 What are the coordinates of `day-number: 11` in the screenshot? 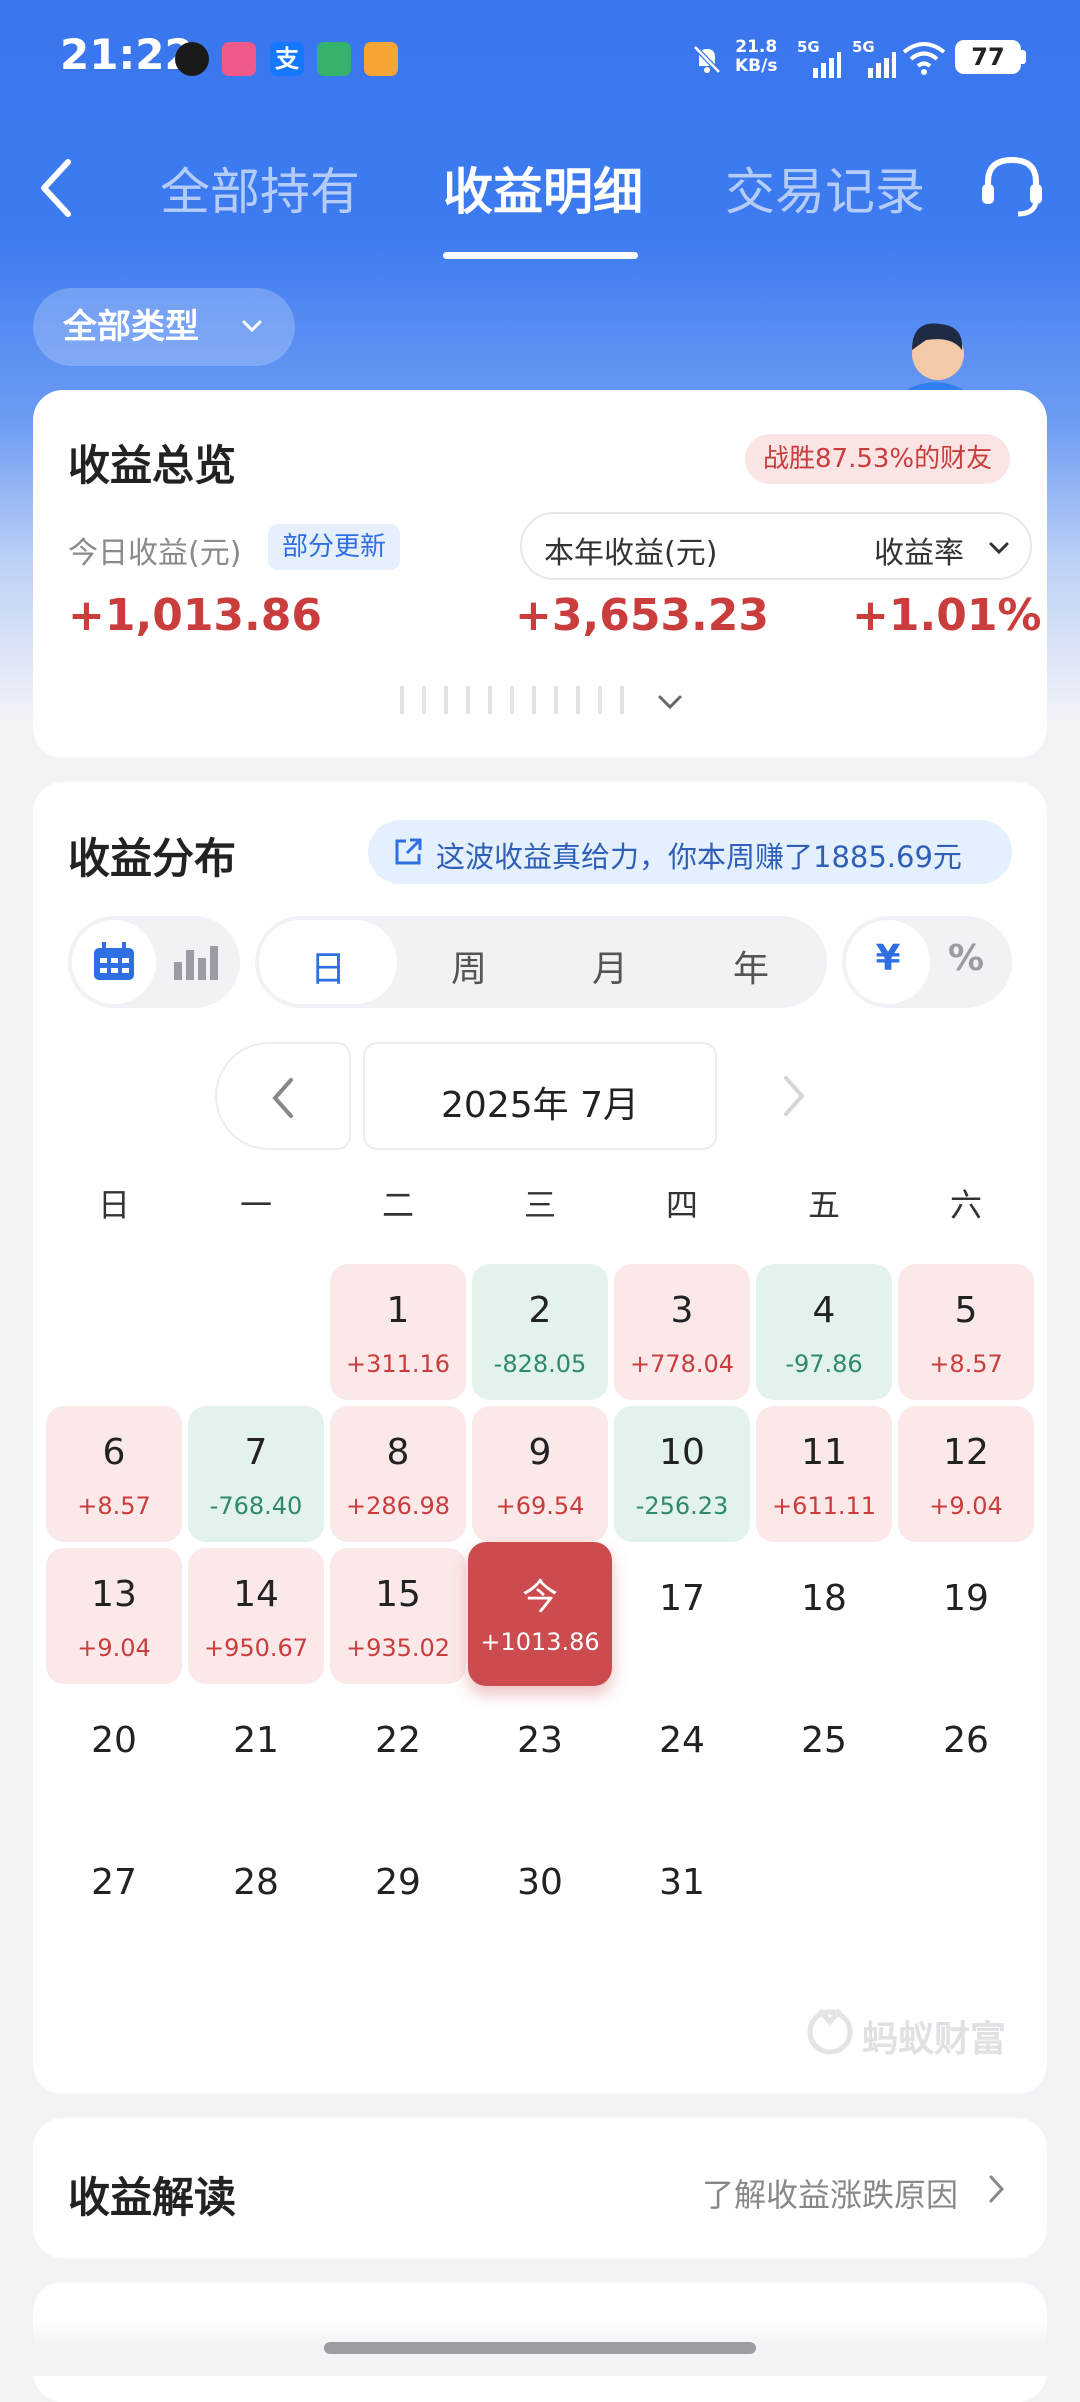 It's located at (824, 1452).